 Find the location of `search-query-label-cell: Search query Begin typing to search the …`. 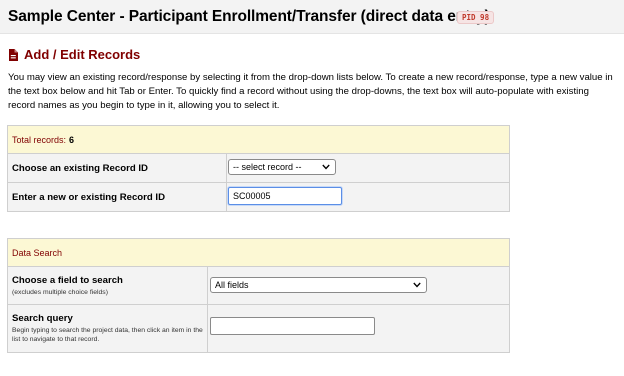

search-query-label-cell: Search query Begin typing to search the … is located at coordinates (108, 328).